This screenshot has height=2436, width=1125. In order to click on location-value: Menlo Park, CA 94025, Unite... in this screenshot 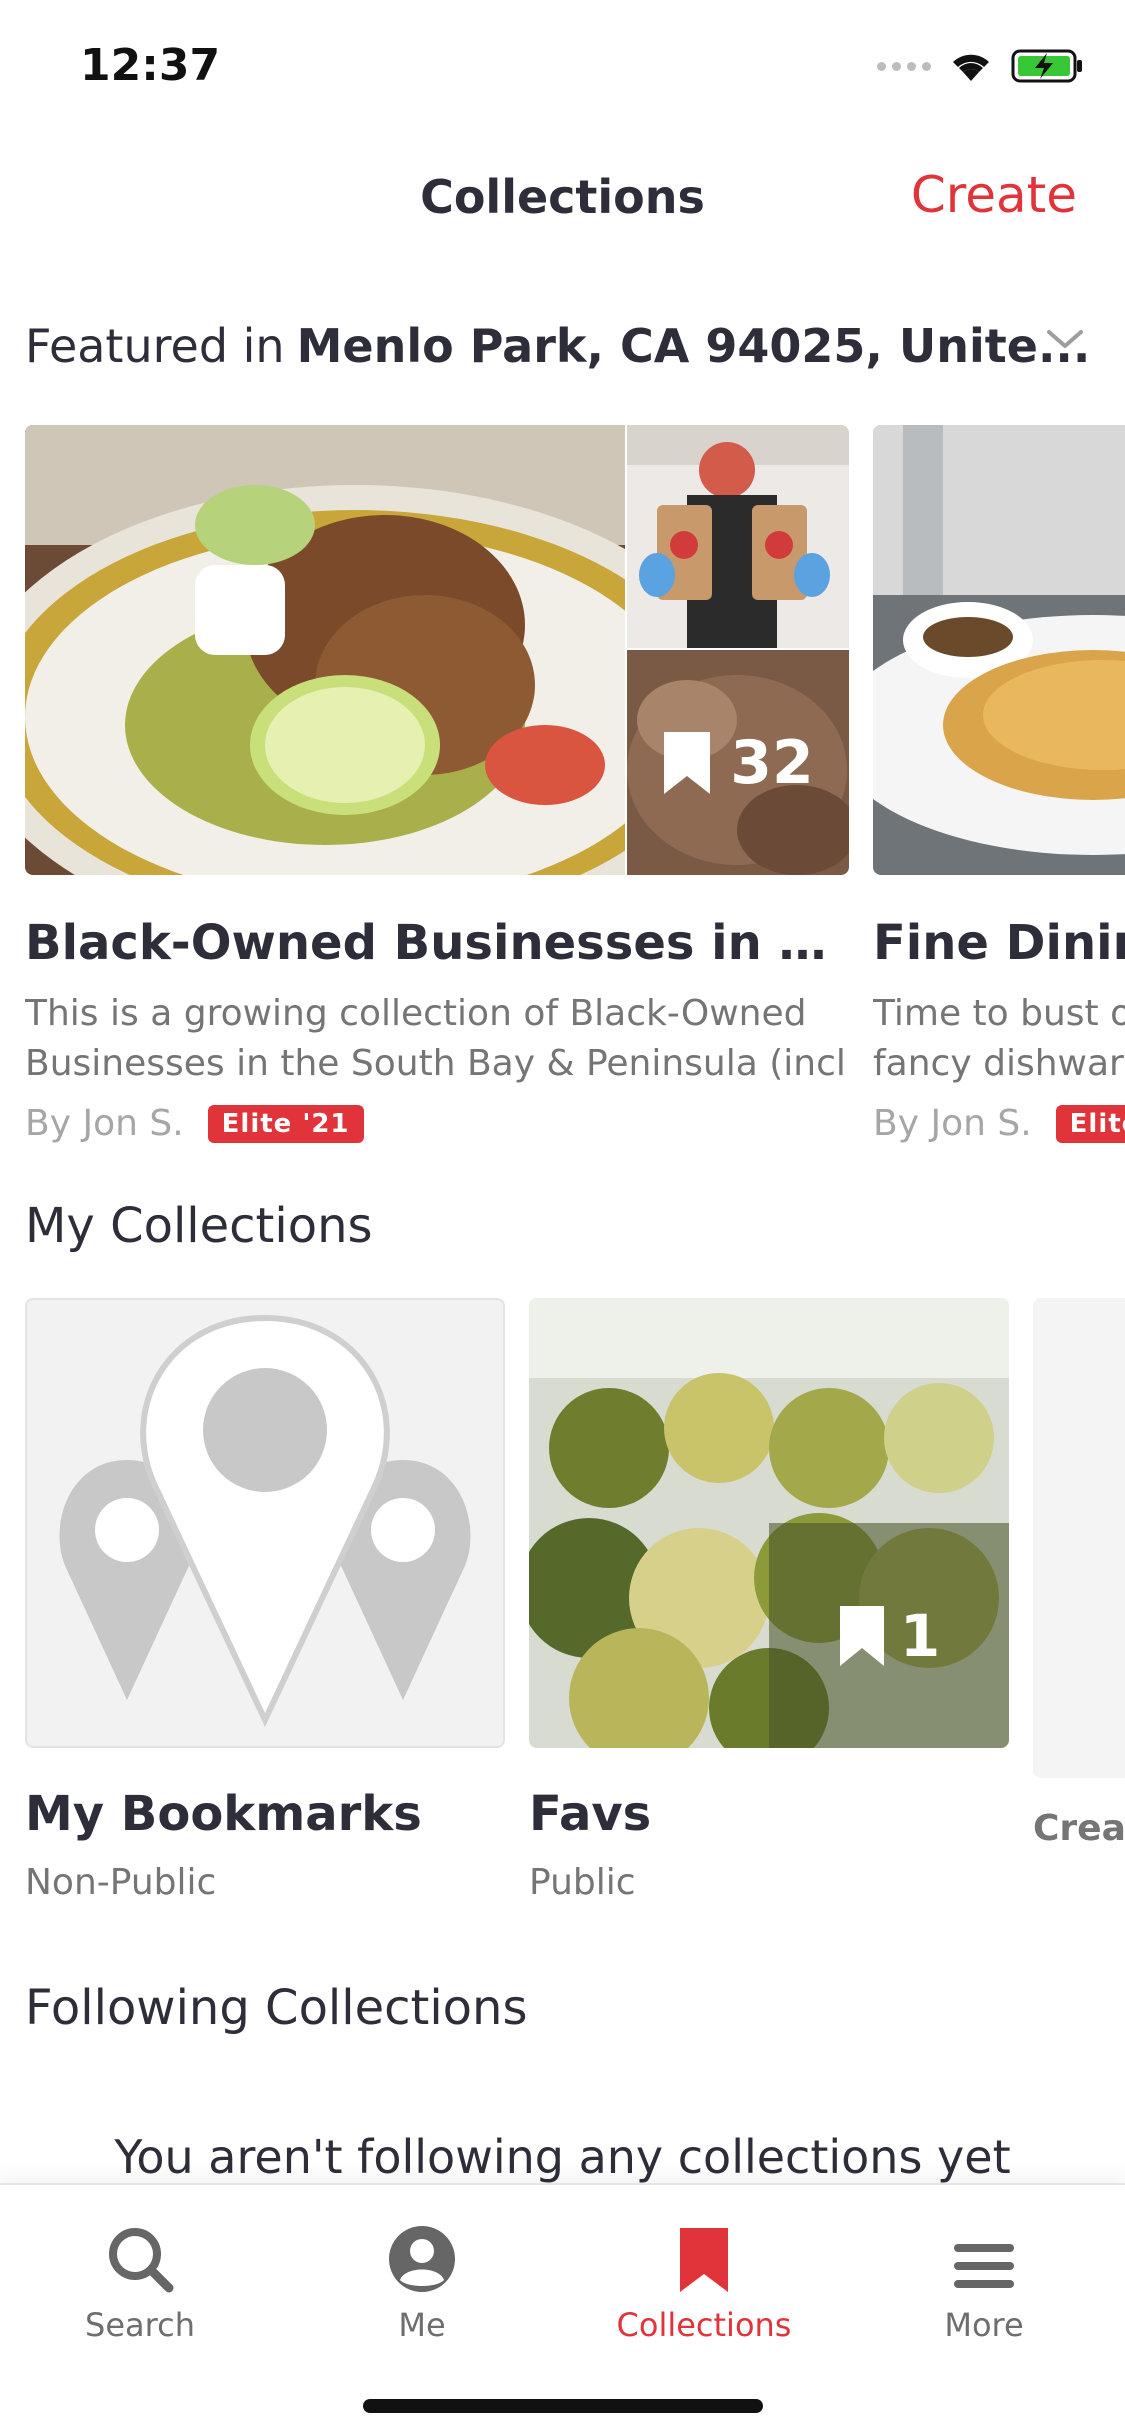, I will do `click(693, 346)`.